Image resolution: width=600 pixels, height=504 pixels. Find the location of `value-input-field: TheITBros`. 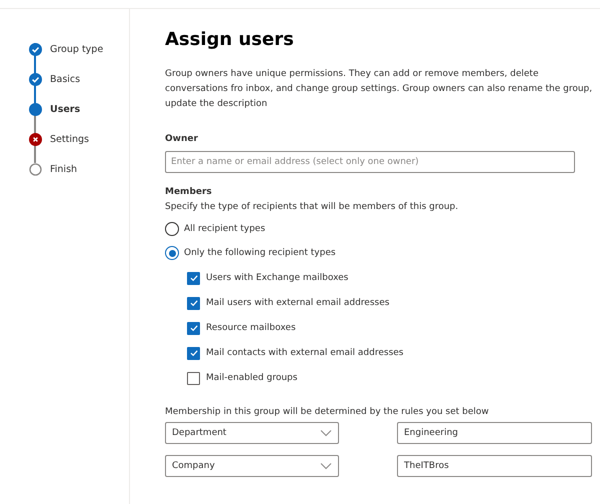

value-input-field: TheITBros is located at coordinates (494, 466).